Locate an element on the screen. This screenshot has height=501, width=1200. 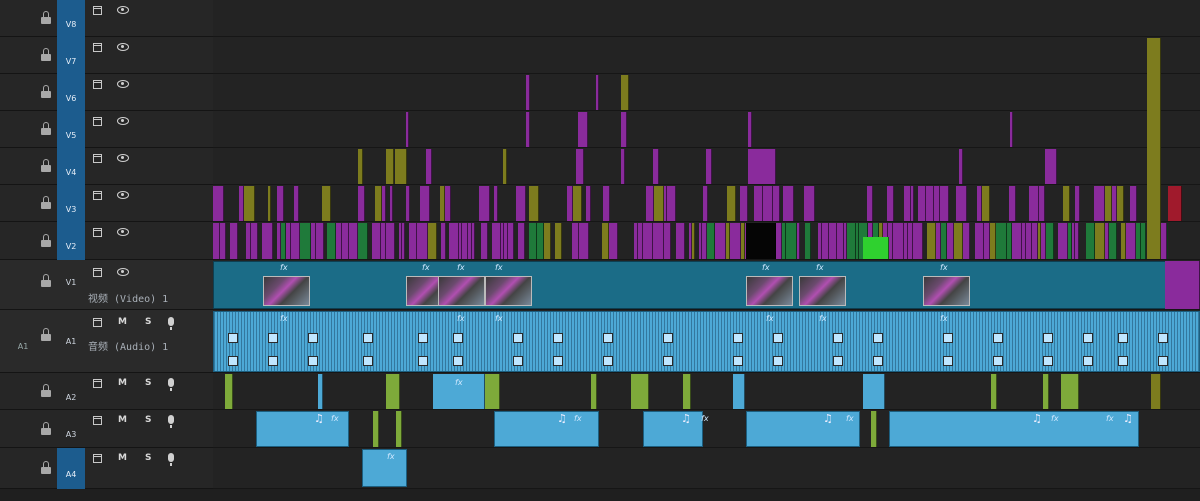
track-target-v1: V1 is located at coordinates (71, 285).